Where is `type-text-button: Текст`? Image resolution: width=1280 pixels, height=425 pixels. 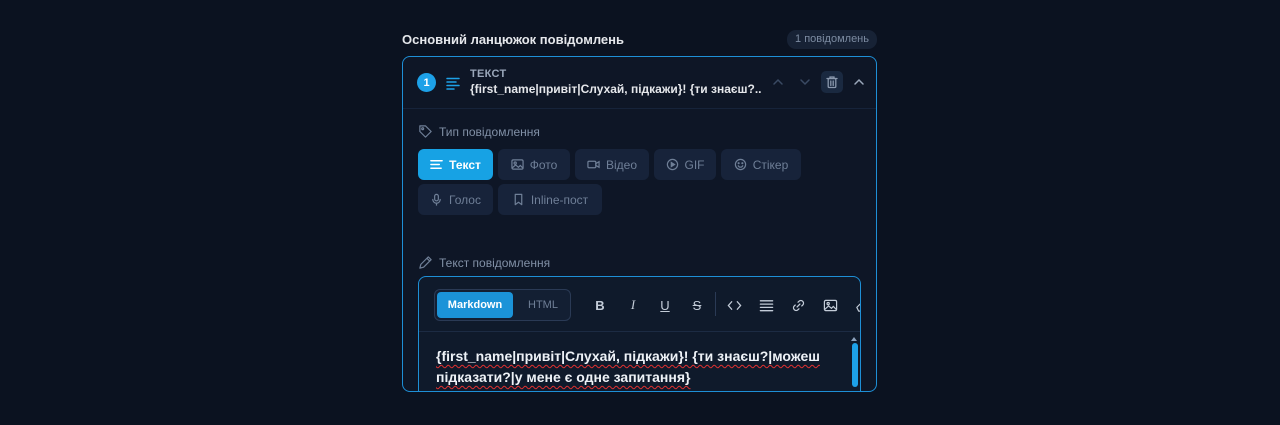 type-text-button: Текст is located at coordinates (455, 164).